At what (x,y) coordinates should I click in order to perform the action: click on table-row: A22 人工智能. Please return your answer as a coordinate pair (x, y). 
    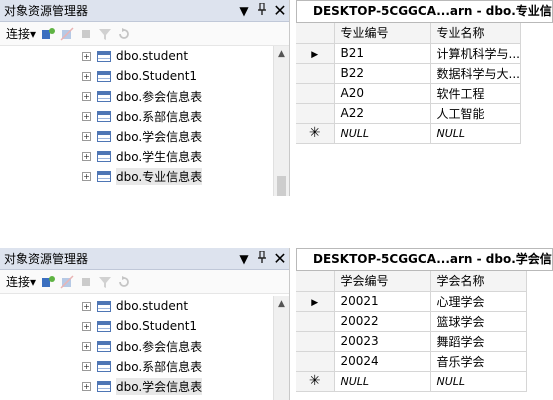
    Looking at the image, I should click on (408, 113).